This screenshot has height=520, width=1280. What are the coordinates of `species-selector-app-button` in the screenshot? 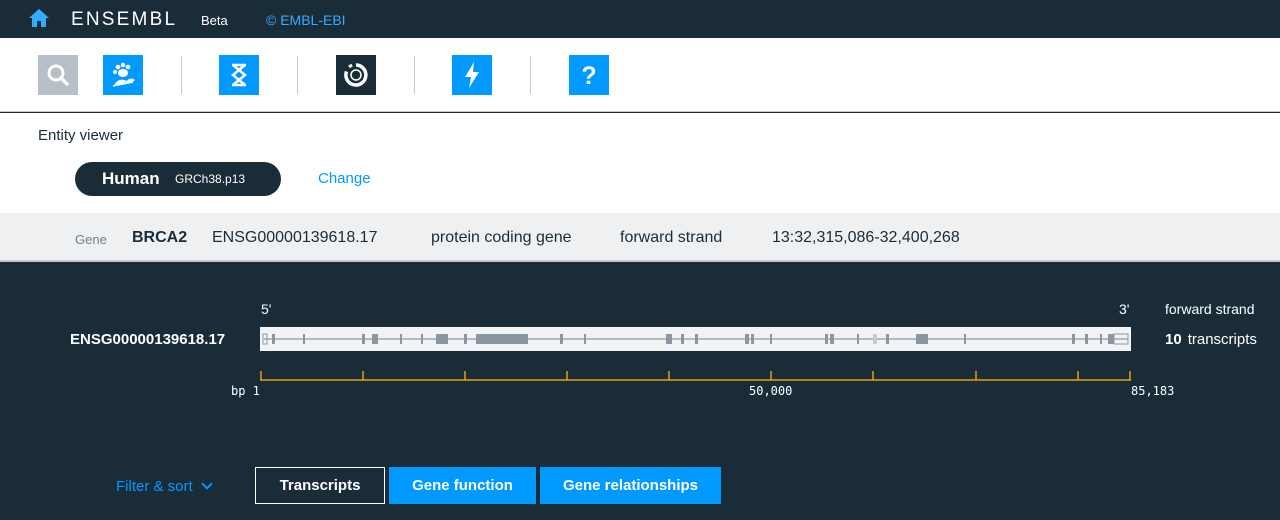 It's located at (123, 75).